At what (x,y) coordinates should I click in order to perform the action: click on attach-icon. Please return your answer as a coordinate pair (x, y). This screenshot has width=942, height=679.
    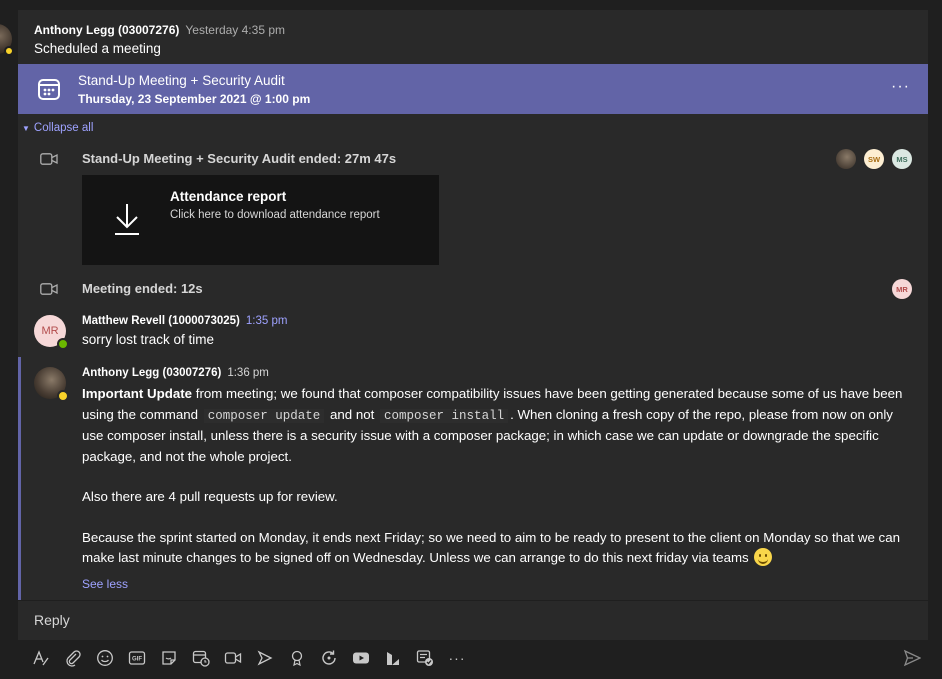
    Looking at the image, I should click on (73, 658).